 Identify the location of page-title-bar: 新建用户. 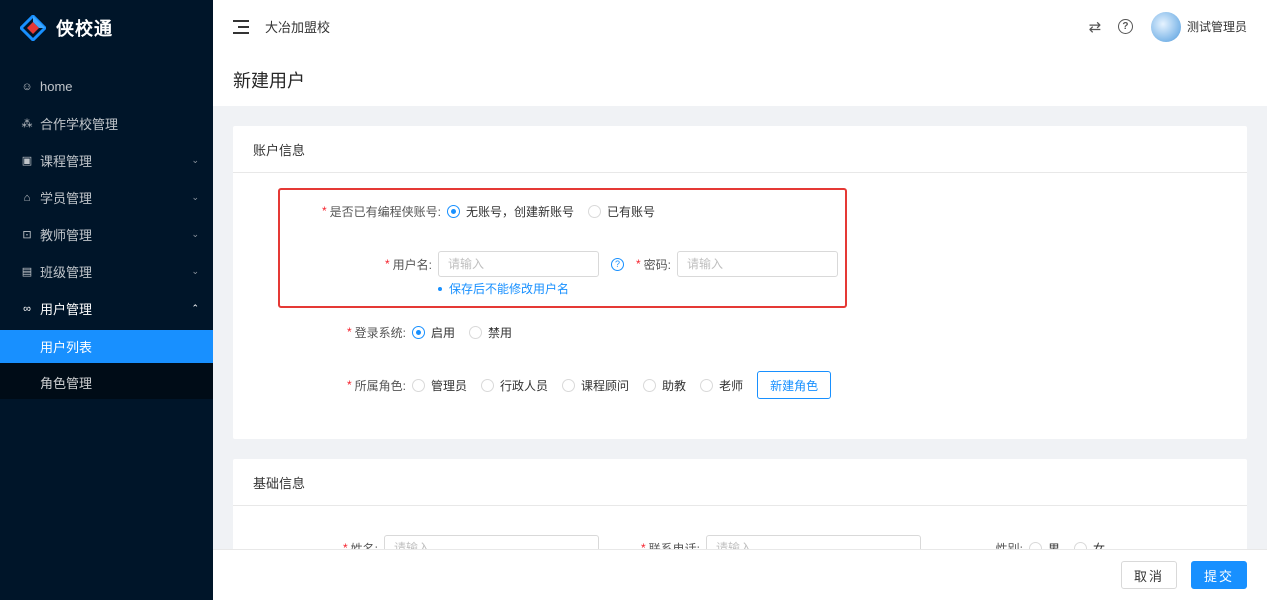
(740, 79).